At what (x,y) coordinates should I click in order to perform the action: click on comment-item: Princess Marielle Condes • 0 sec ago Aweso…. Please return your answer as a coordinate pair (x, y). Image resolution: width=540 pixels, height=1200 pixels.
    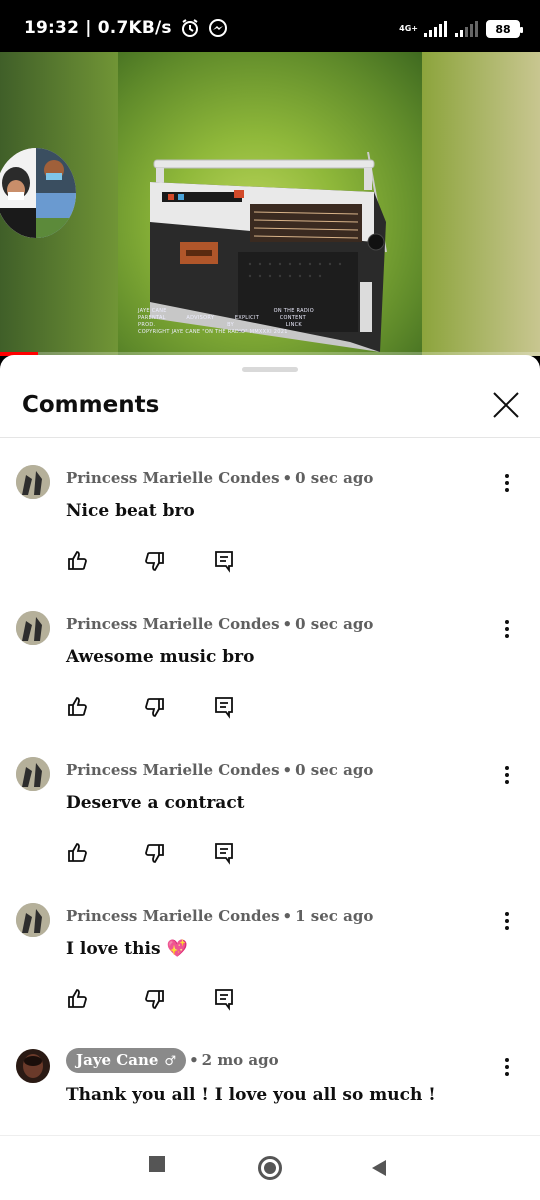
    Looking at the image, I should click on (270, 684).